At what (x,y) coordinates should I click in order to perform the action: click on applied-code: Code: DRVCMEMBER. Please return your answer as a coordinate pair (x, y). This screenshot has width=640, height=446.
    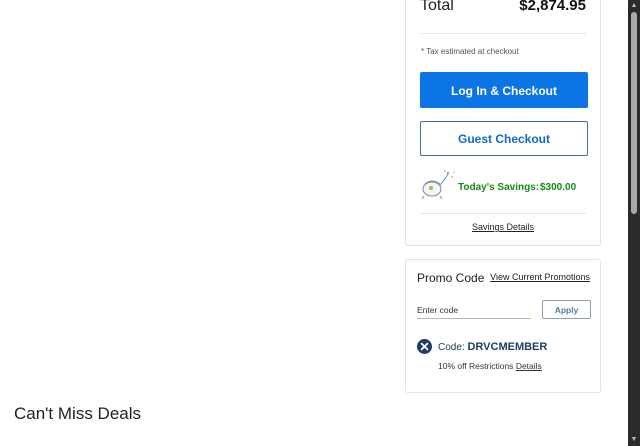
    Looking at the image, I should click on (492, 347).